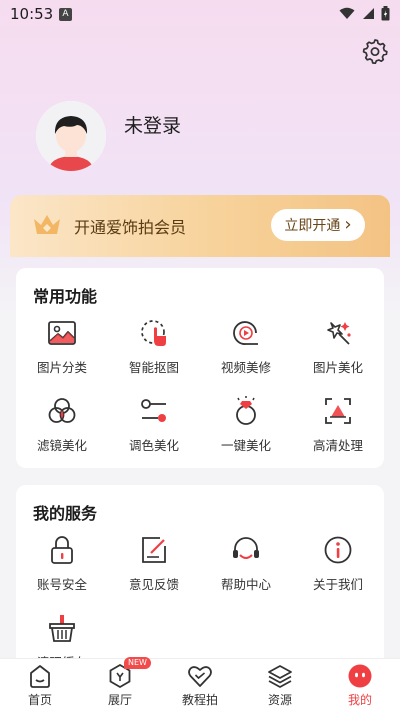 Image resolution: width=400 pixels, height=712 pixels. Describe the element at coordinates (375, 51) in the screenshot. I see `settings-gear-icon` at that location.